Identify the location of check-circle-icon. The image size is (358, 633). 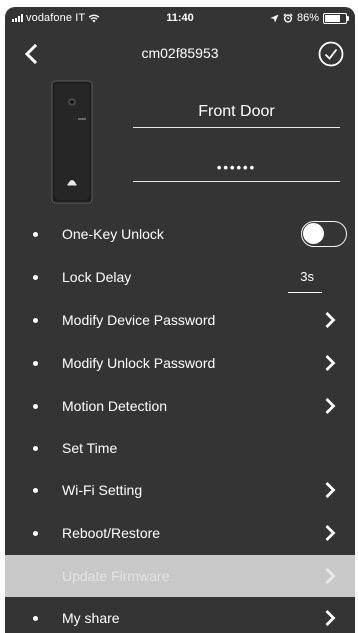
(331, 54).